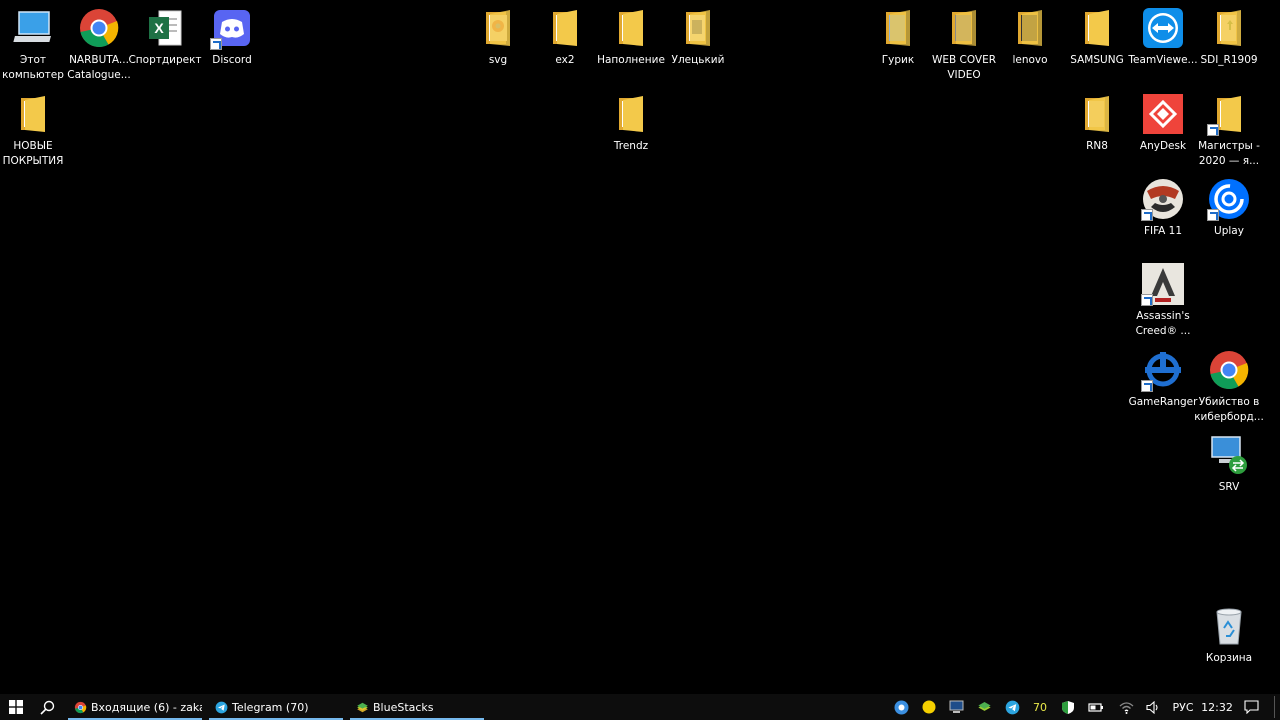 The width and height of the screenshot is (1280, 720). Describe the element at coordinates (1097, 121) in the screenshot. I see `desktop-icon-folder-rn8: RN8` at that location.